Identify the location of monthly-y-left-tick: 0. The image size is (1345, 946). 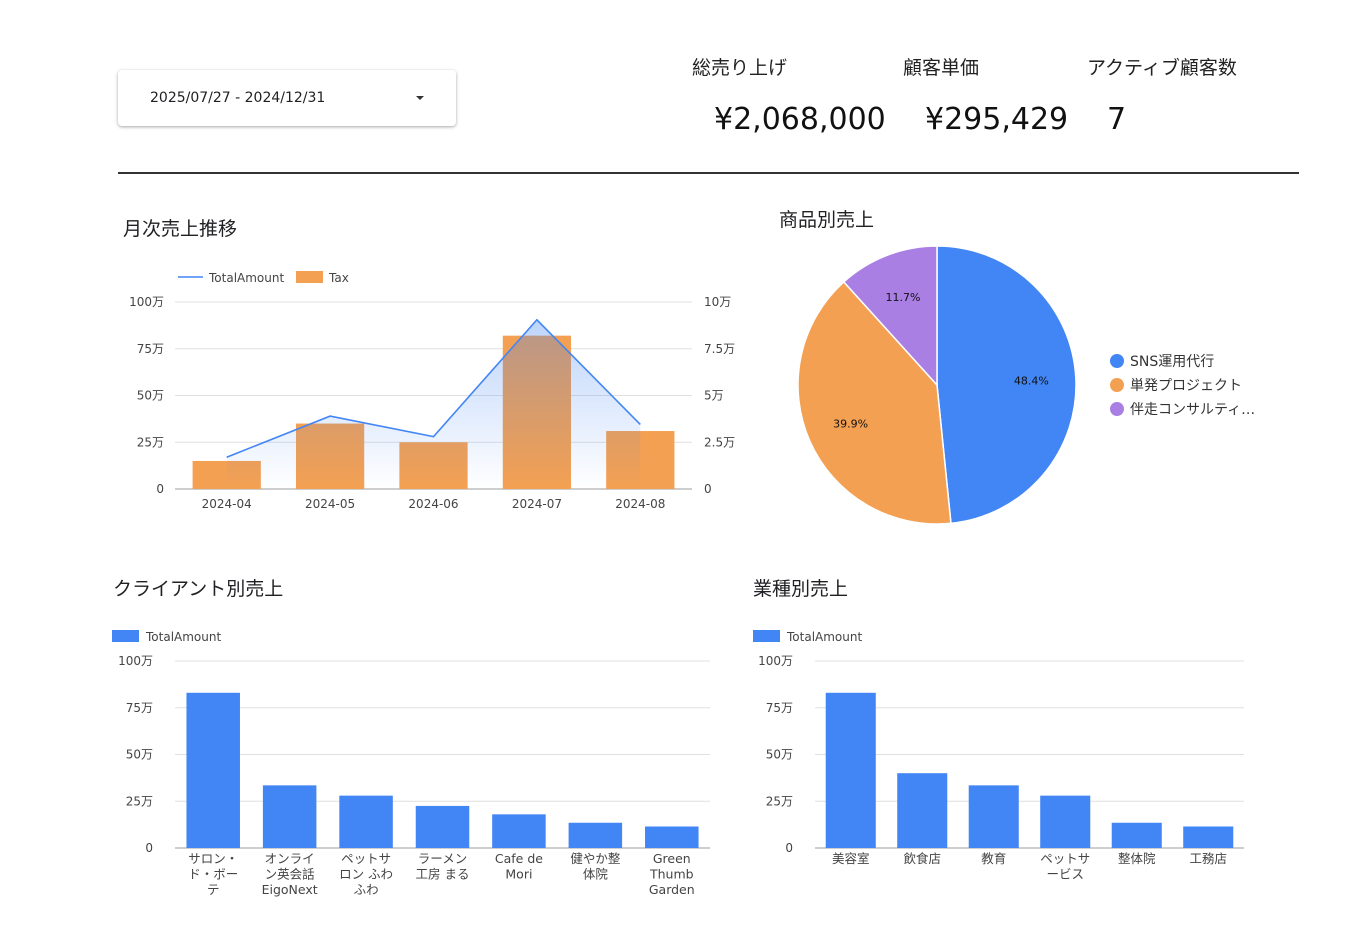
(160, 489).